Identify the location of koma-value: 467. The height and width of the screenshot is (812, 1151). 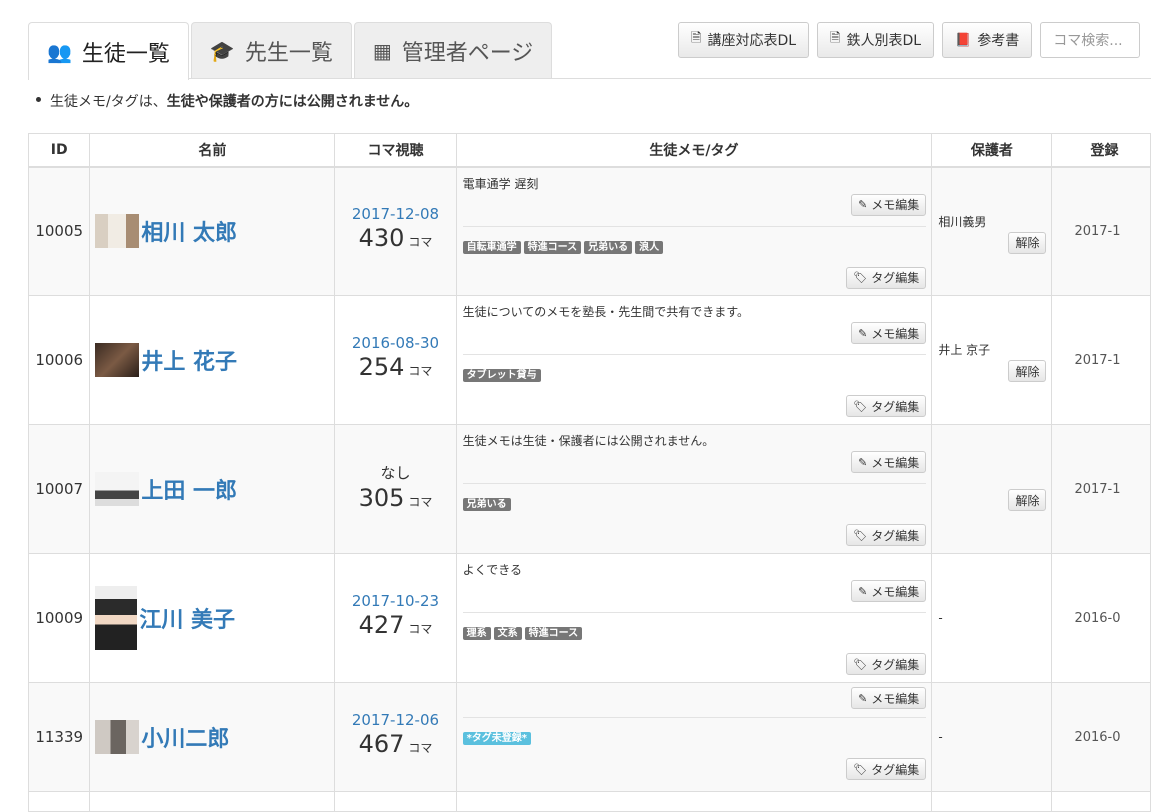
(381, 744).